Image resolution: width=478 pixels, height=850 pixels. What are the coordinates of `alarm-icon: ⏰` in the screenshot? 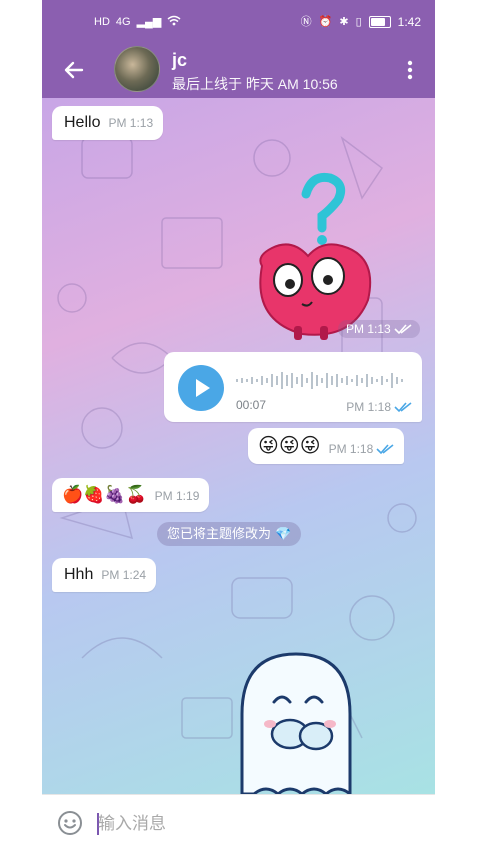 It's located at (325, 22).